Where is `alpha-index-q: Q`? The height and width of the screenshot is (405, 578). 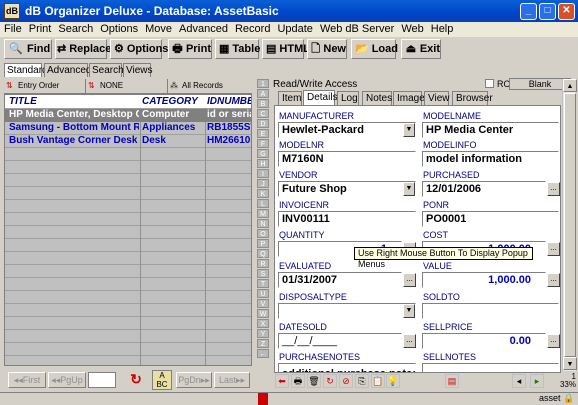 alpha-index-q: Q is located at coordinates (263, 253).